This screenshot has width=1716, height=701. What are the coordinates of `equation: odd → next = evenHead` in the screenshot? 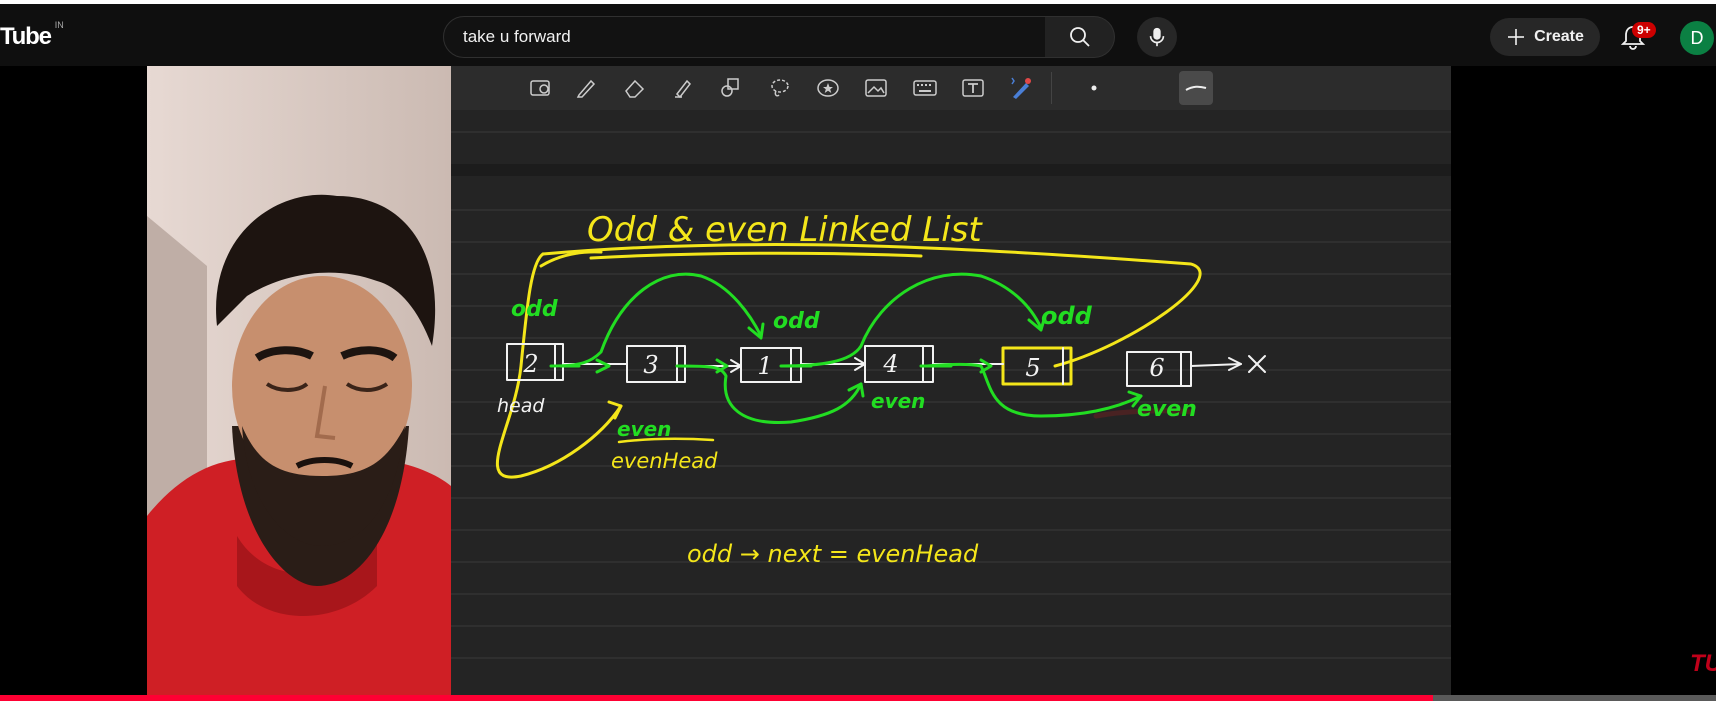 It's located at (833, 554).